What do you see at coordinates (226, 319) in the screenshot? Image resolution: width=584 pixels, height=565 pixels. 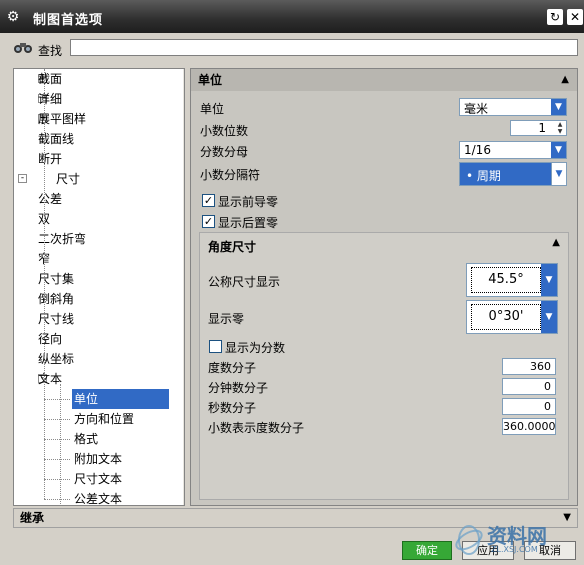 I see `zero-label: 显示零` at bounding box center [226, 319].